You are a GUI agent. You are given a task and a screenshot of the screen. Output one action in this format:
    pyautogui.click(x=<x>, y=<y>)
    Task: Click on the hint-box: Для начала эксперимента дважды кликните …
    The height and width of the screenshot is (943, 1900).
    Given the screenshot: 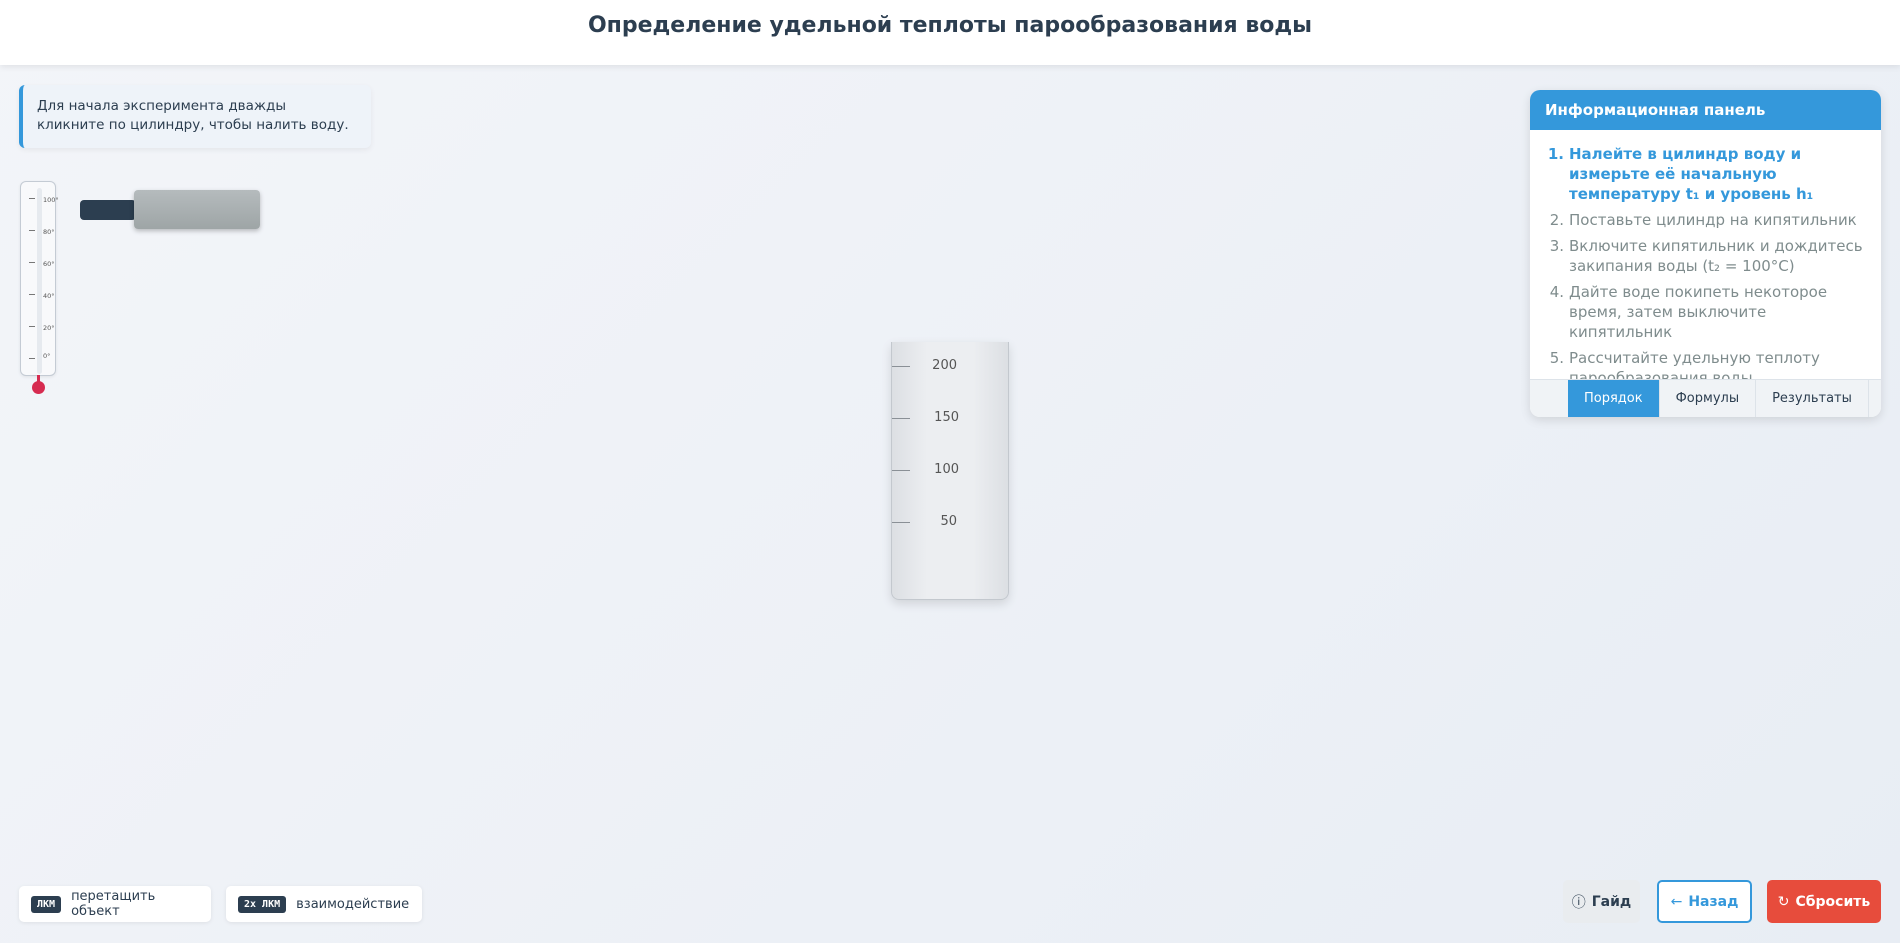 What is the action you would take?
    pyautogui.click(x=195, y=116)
    